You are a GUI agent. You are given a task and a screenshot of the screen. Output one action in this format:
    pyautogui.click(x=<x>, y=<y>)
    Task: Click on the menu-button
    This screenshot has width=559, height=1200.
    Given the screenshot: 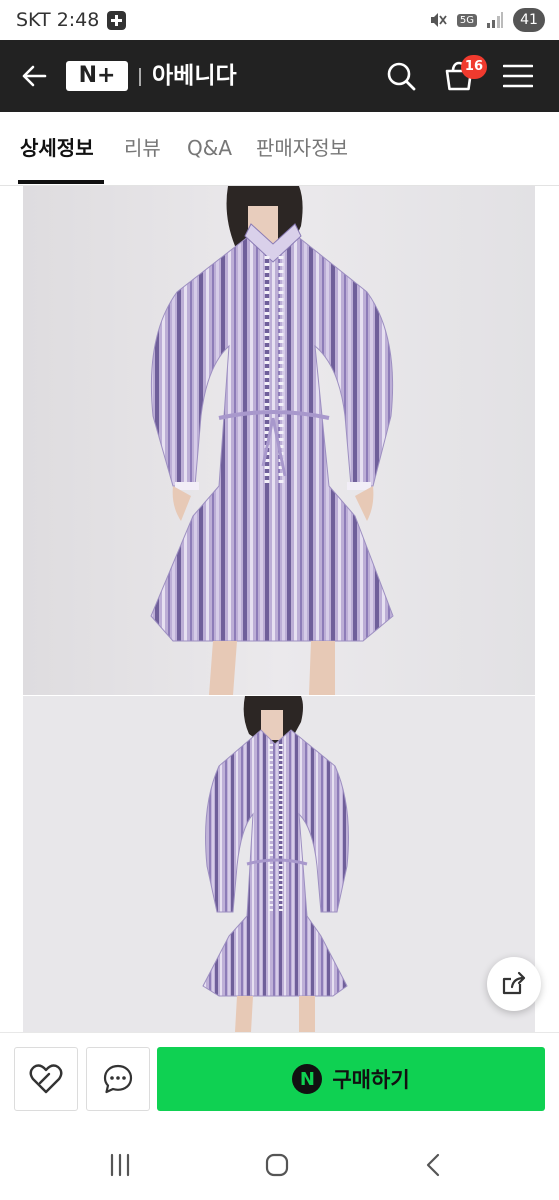 What is the action you would take?
    pyautogui.click(x=518, y=76)
    